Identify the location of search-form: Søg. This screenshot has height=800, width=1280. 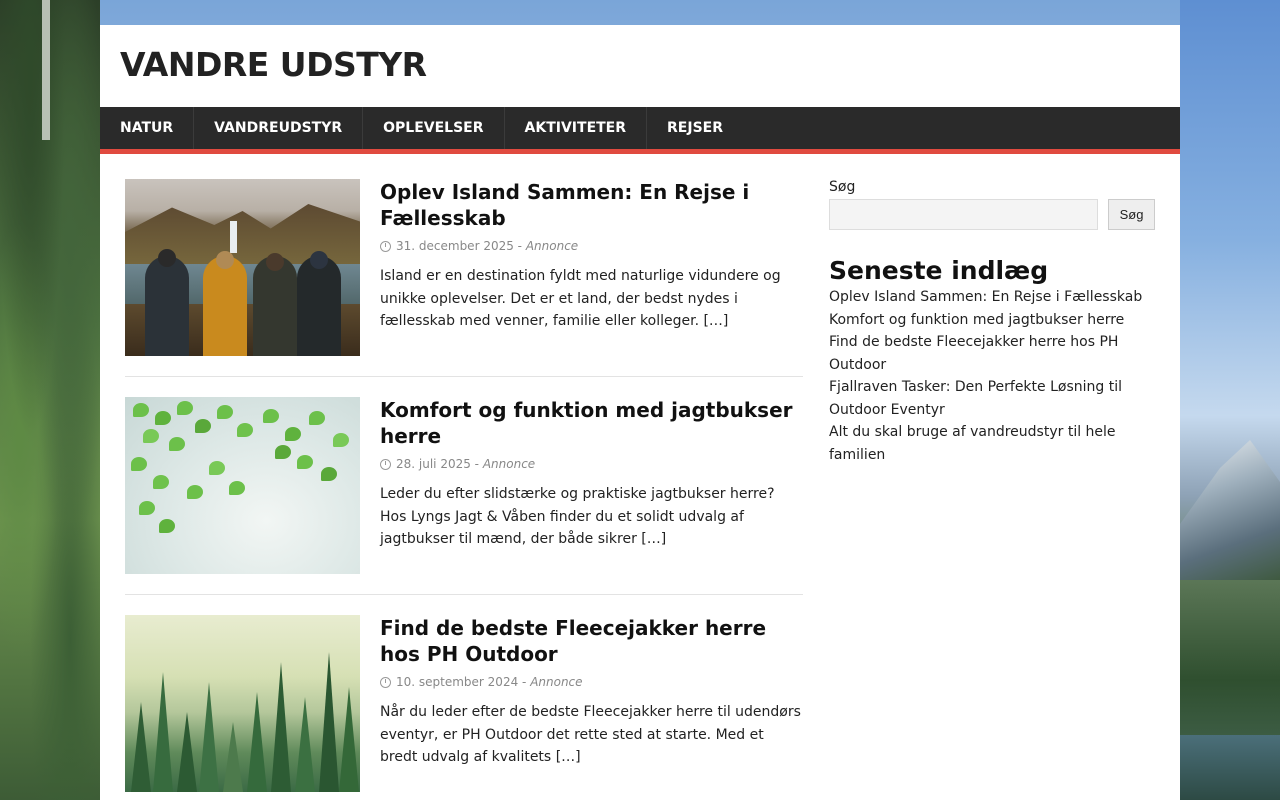
(992, 214).